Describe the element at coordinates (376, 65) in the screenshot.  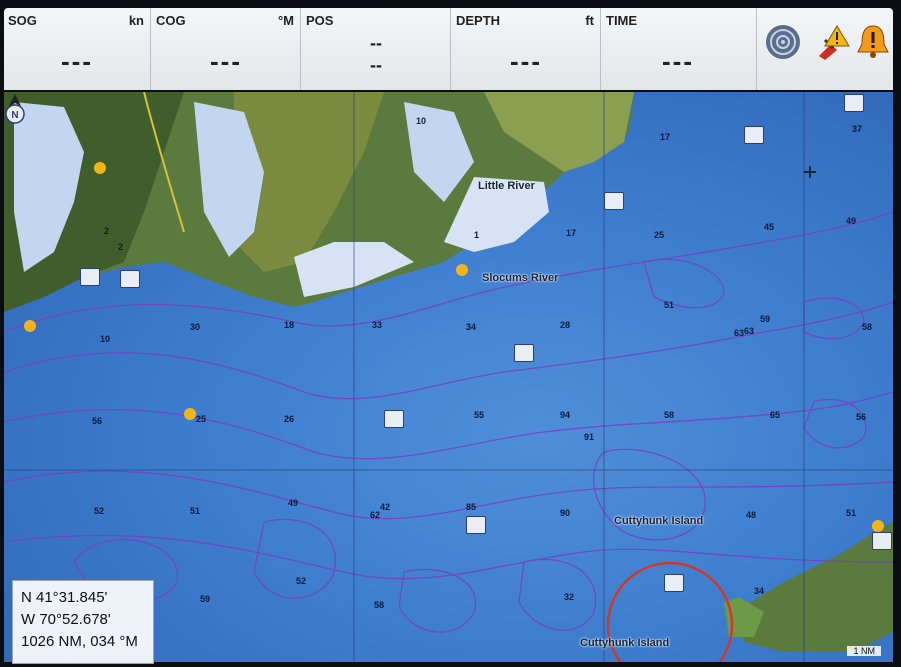
I see `pos-line2: --` at that location.